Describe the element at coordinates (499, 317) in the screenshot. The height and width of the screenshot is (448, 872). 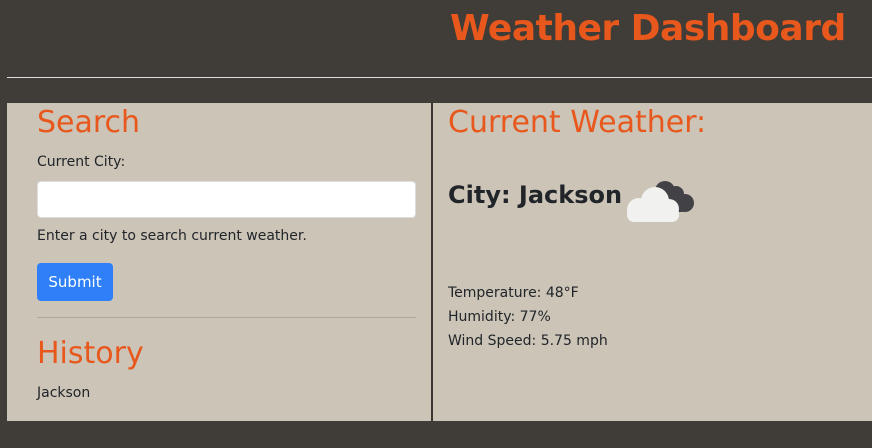
I see `humidity: Humidity: 77%` at that location.